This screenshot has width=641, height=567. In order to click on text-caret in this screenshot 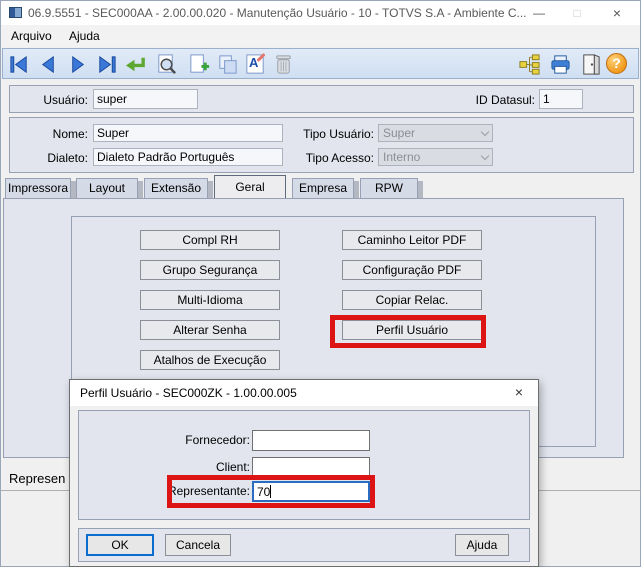, I will do `click(271, 491)`.